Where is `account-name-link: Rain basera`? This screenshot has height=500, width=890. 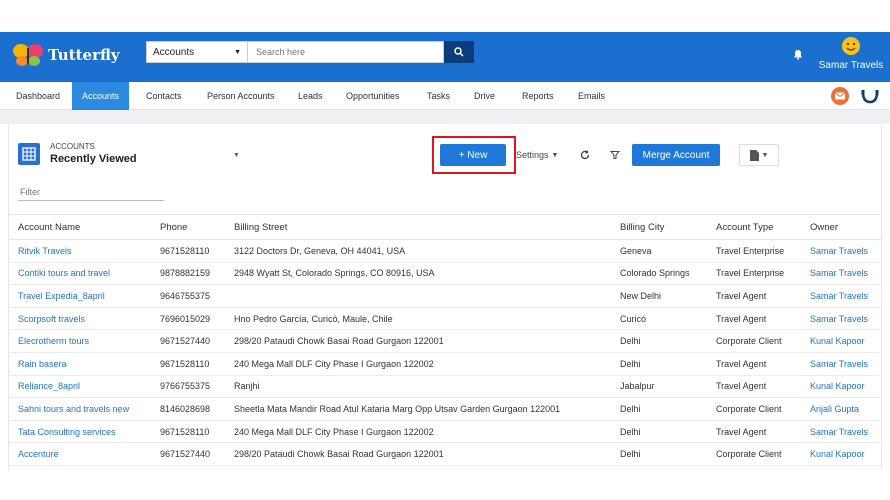 account-name-link: Rain basera is located at coordinates (79, 364).